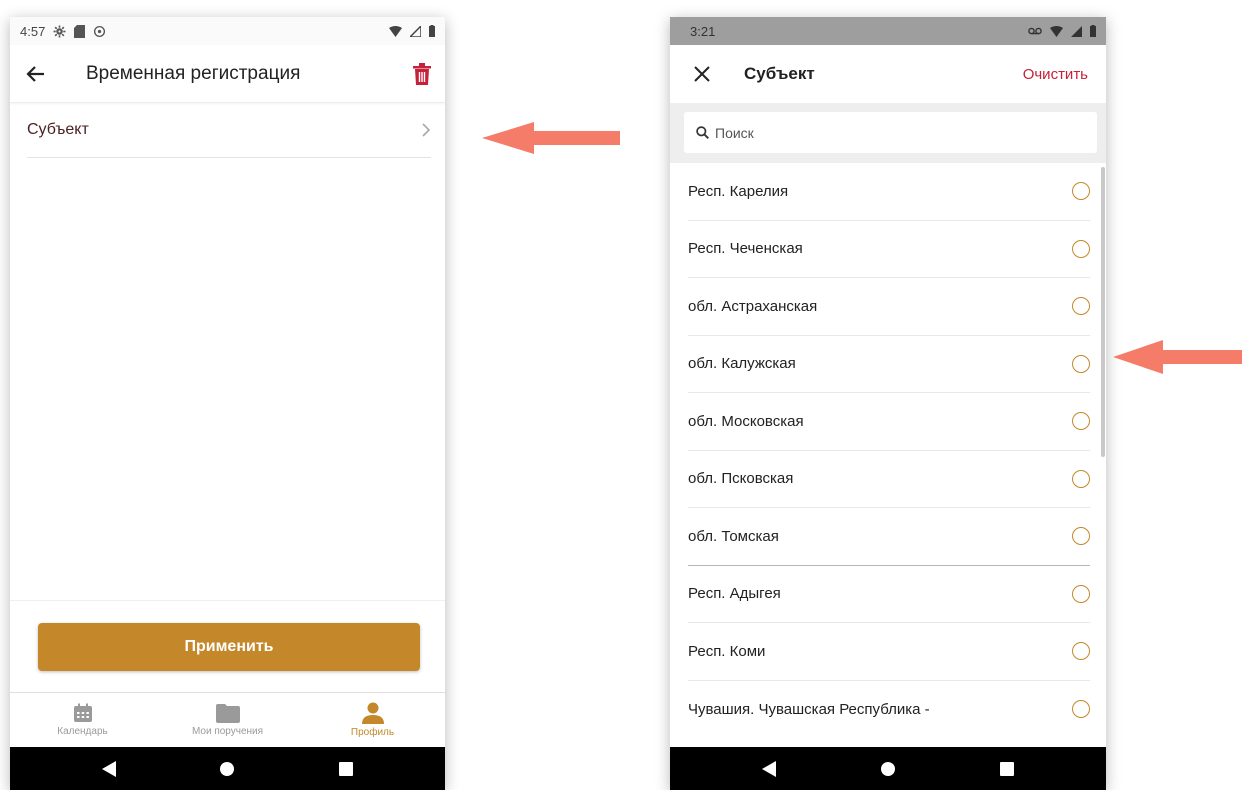 The height and width of the screenshot is (790, 1242). Describe the element at coordinates (82, 712) in the screenshot. I see `calendar-icon` at that location.